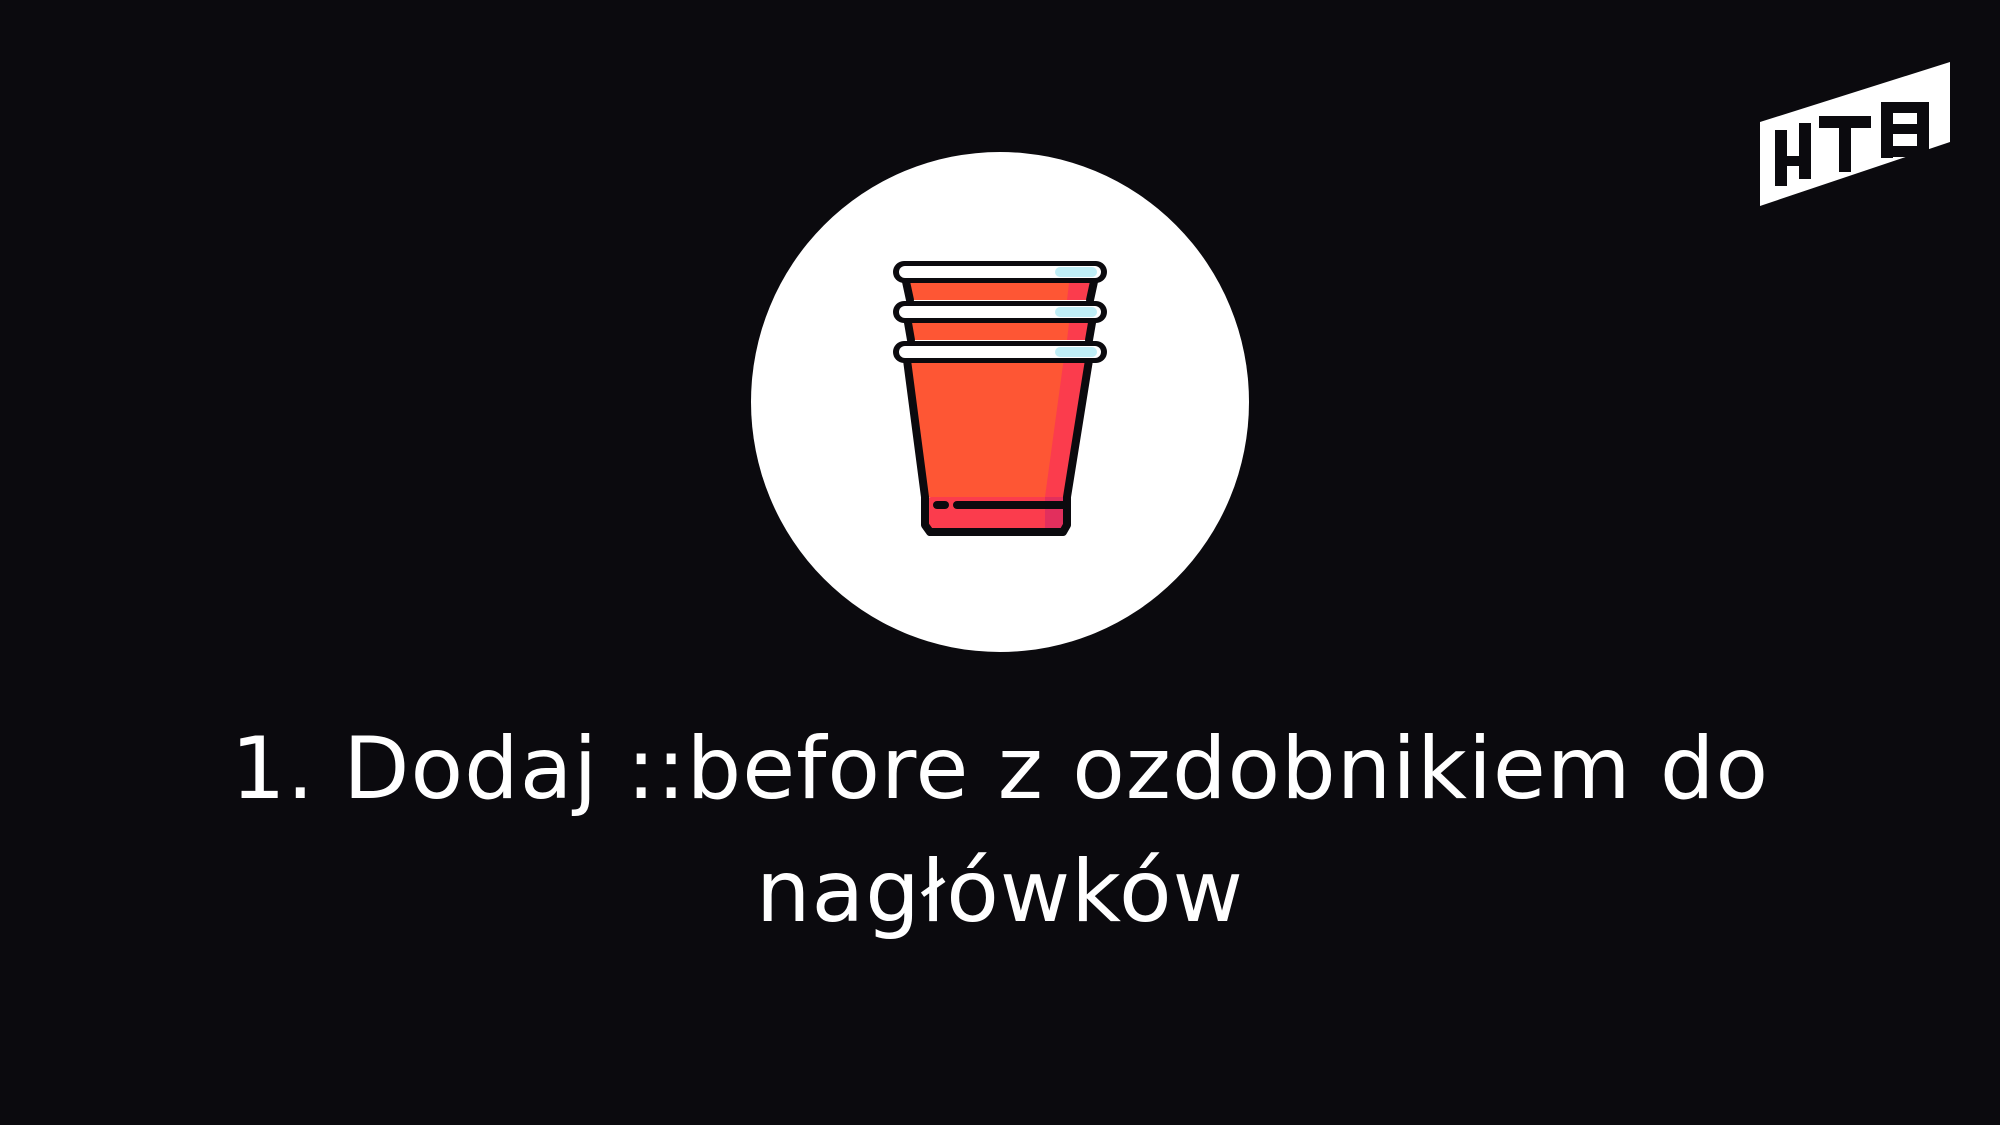  I want to click on htb-logo, so click(1855, 134).